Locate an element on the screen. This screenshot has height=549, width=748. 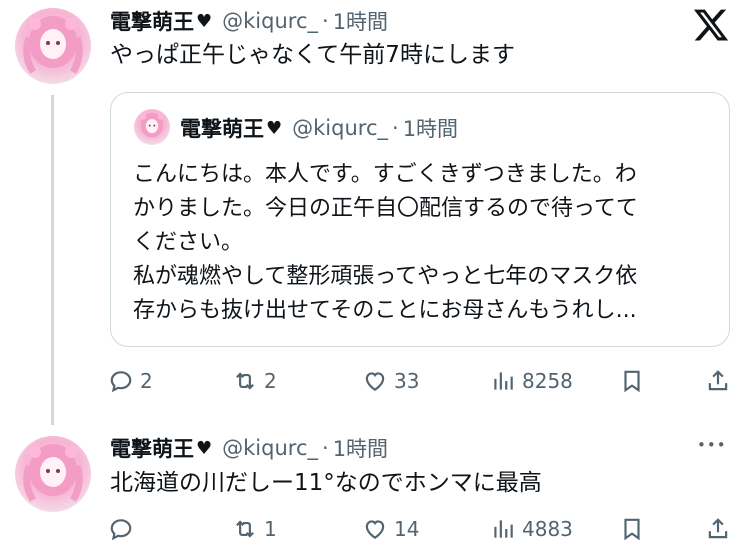
reply-count: 2 is located at coordinates (146, 381).